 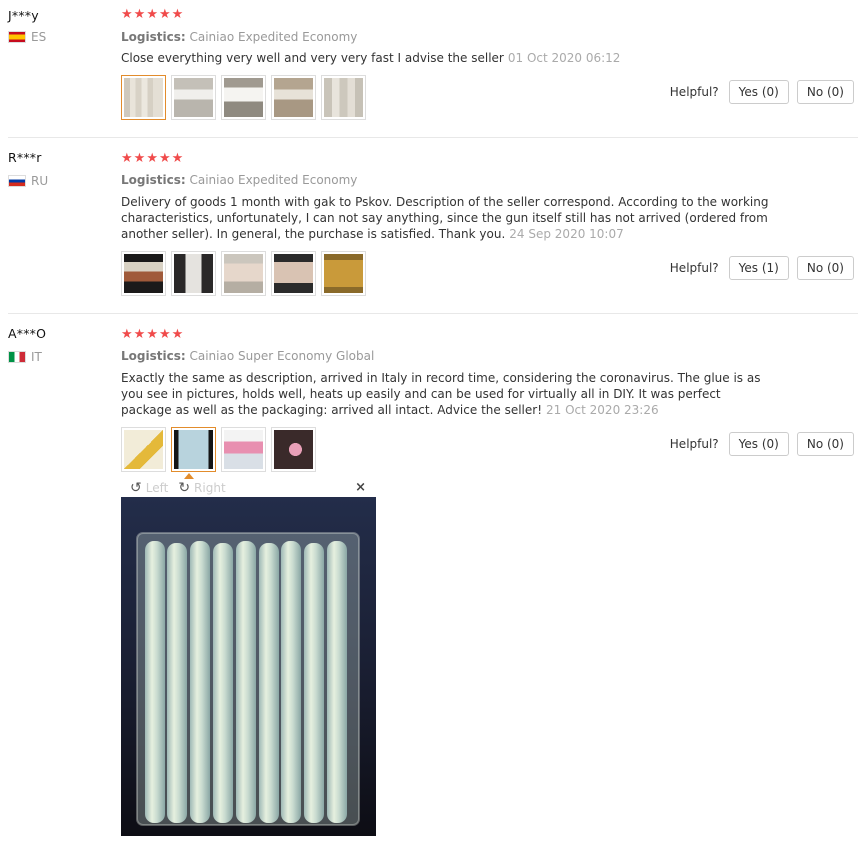 What do you see at coordinates (564, 58) in the screenshot?
I see `review-date: 01 Oct 2020 06:12` at bounding box center [564, 58].